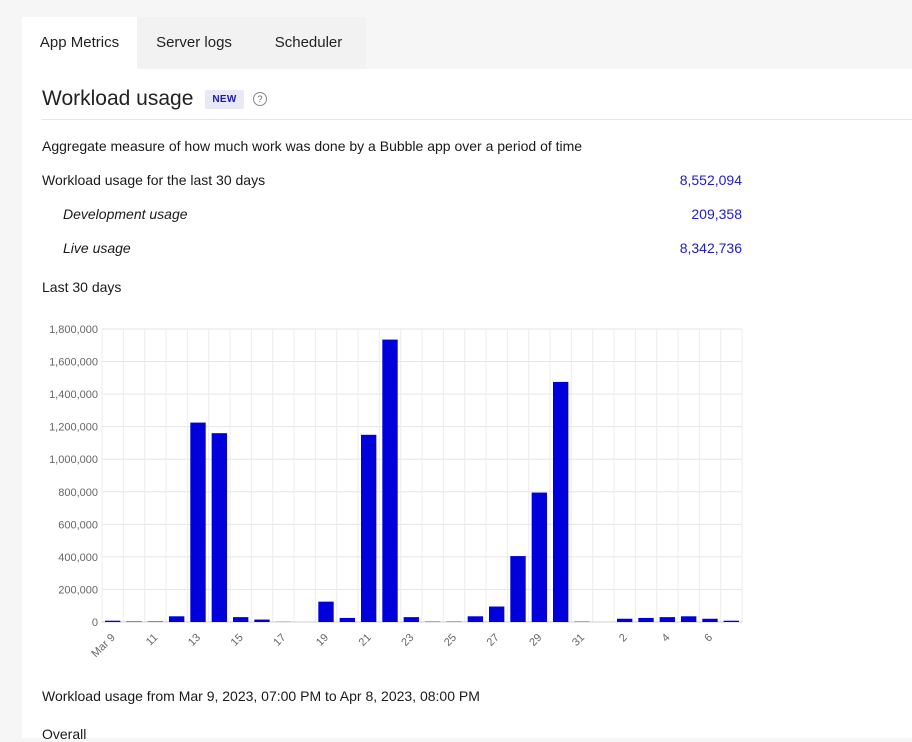 The image size is (912, 742). I want to click on x-tick-label: 19, so click(322, 640).